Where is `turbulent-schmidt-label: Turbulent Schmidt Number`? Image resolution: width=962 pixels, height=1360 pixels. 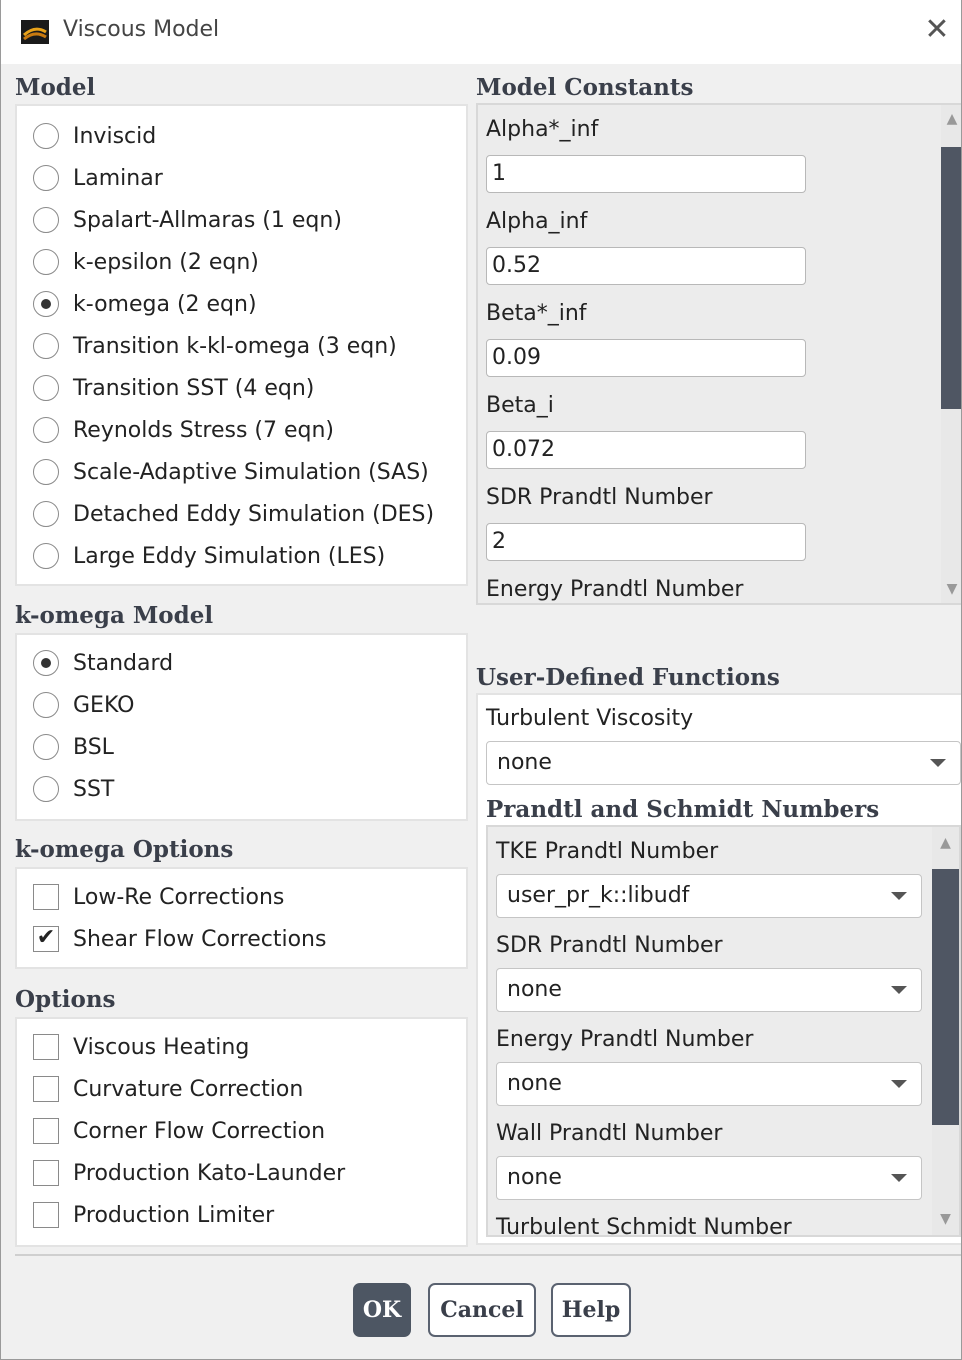 turbulent-schmidt-label: Turbulent Schmidt Number is located at coordinates (644, 1226).